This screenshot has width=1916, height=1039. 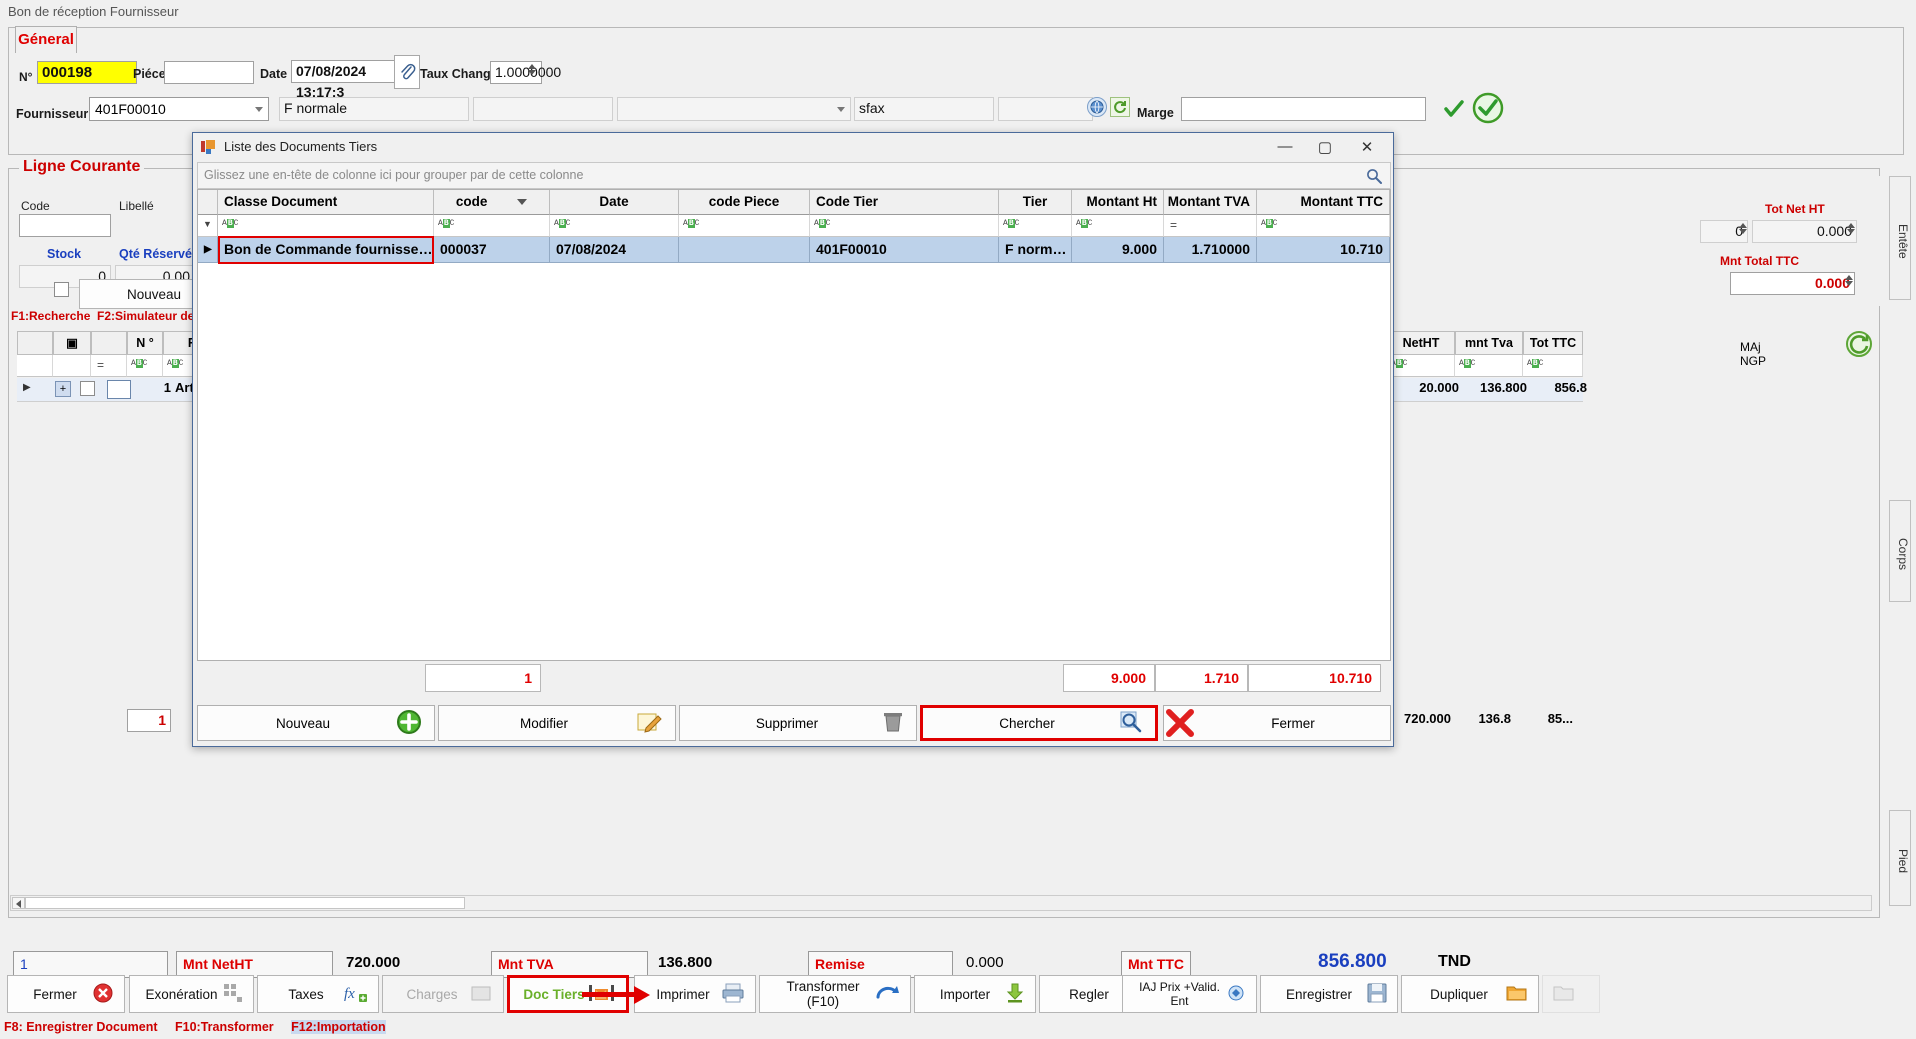 I want to click on dupliquer-button: Dupliquer, so click(x=1470, y=994).